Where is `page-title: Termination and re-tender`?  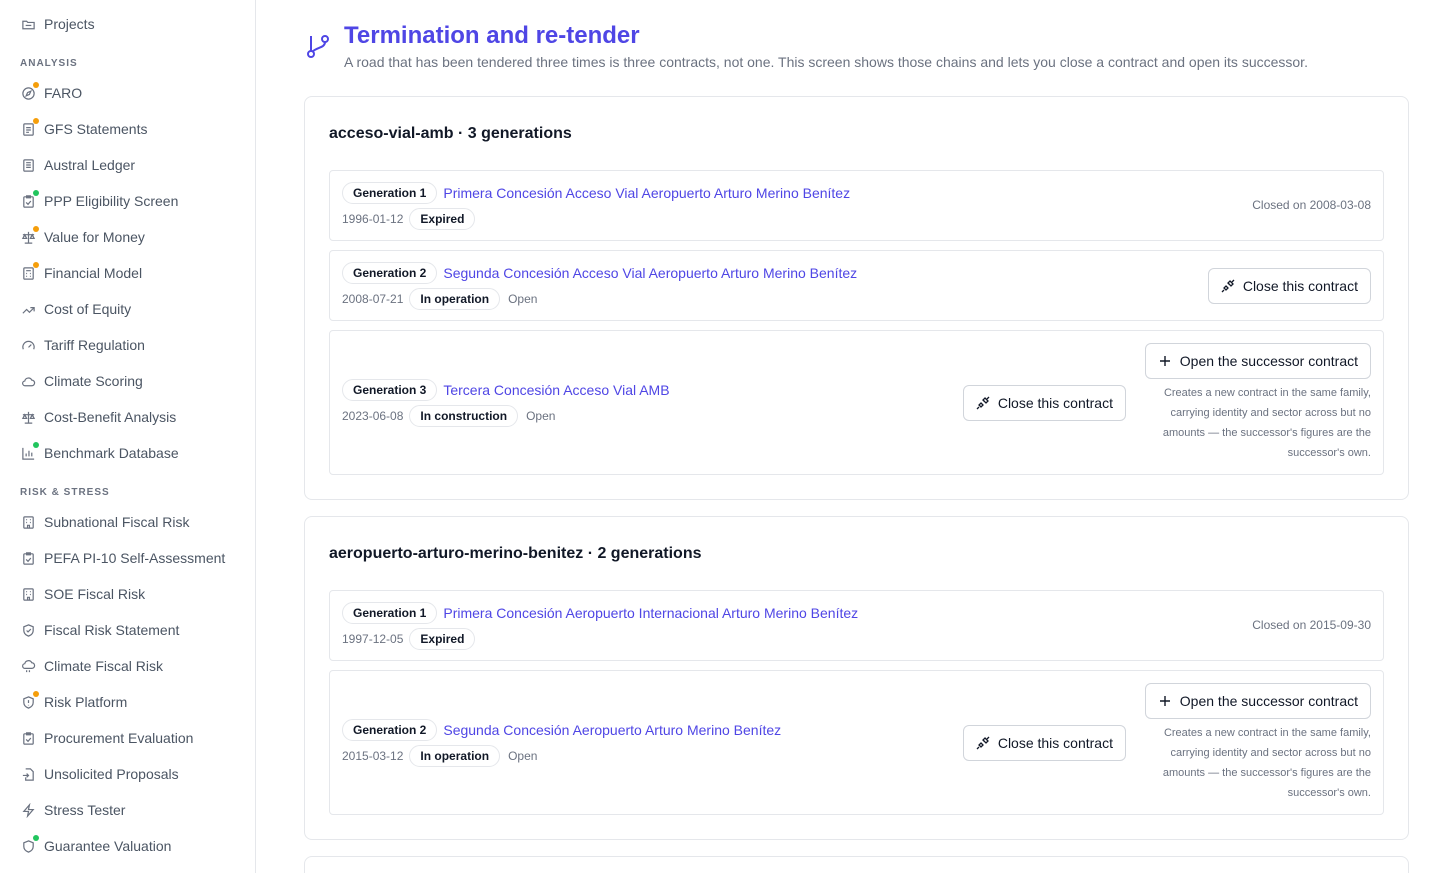
page-title: Termination and re-tender is located at coordinates (492, 35).